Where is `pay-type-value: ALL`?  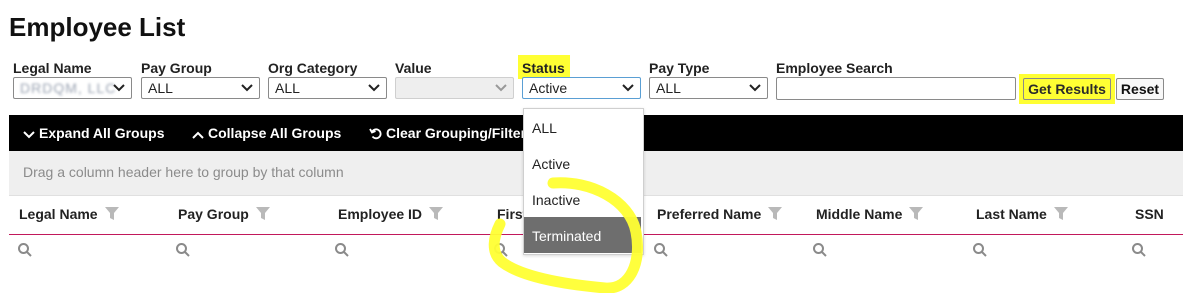
pay-type-value: ALL is located at coordinates (668, 88).